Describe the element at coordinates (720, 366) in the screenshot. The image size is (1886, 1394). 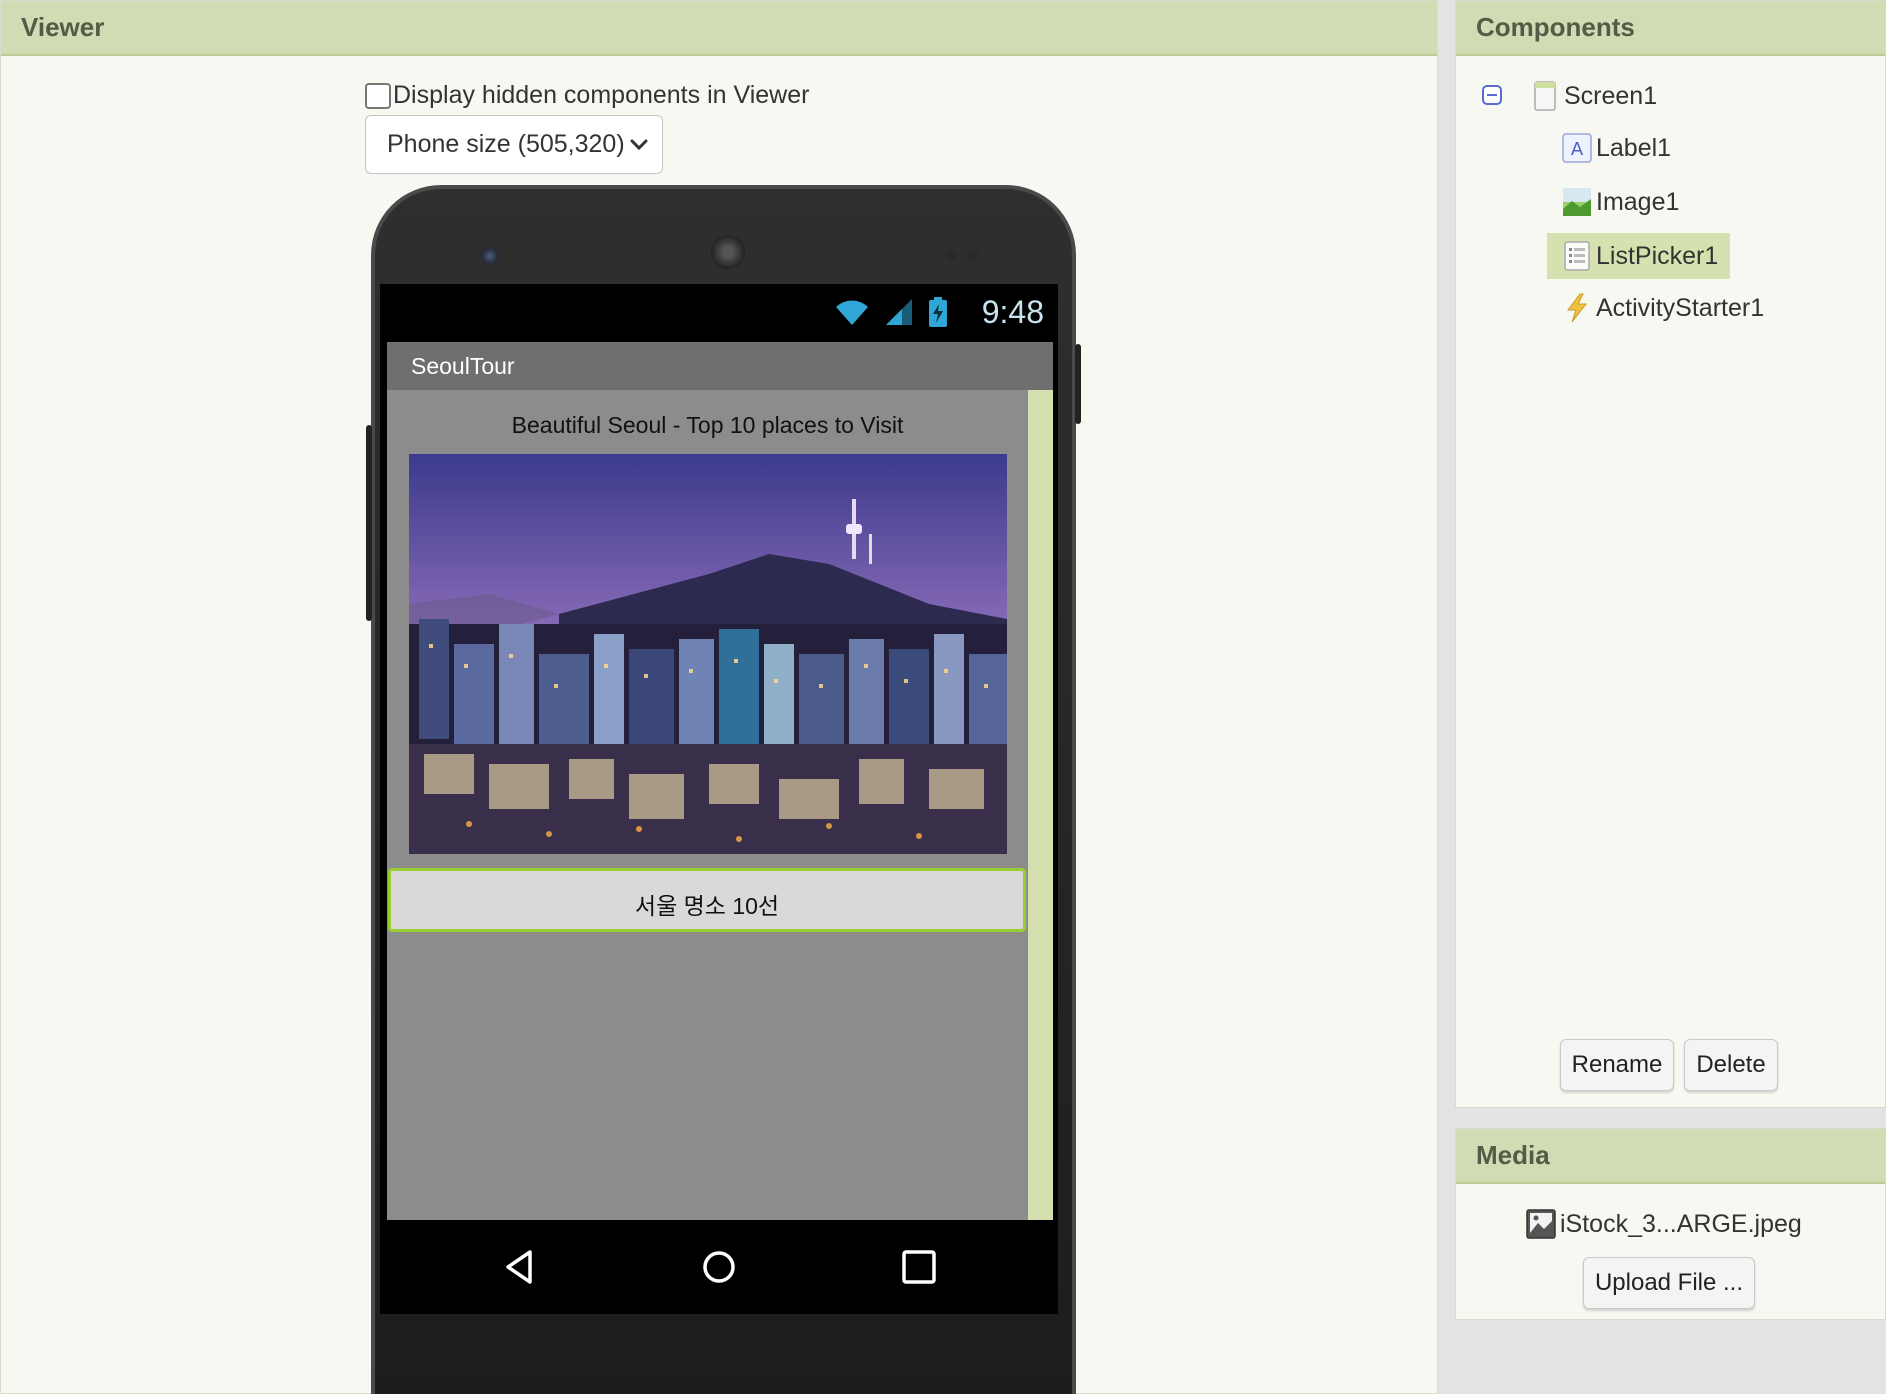
I see `app-title-bar: SeoulTour` at that location.